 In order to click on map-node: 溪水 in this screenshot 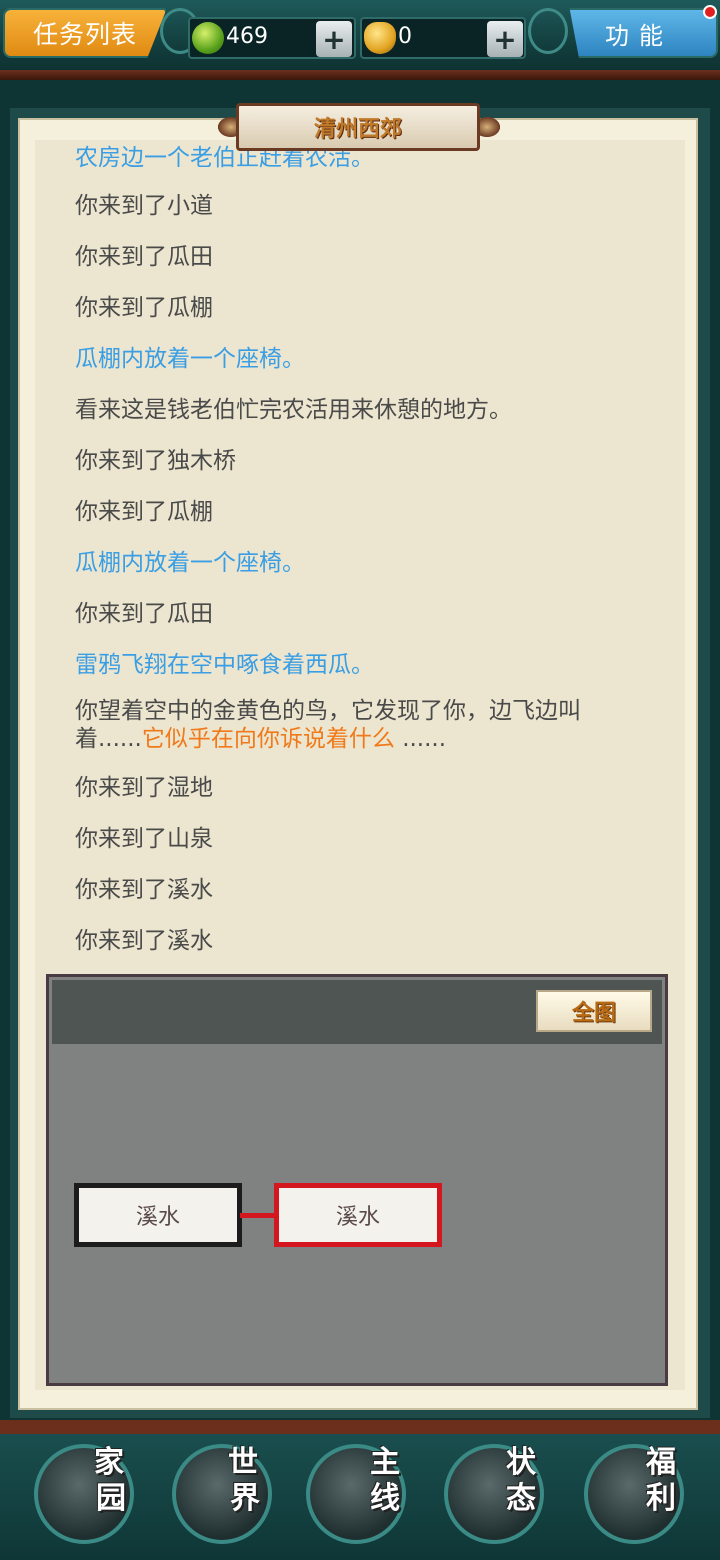, I will do `click(158, 1215)`.